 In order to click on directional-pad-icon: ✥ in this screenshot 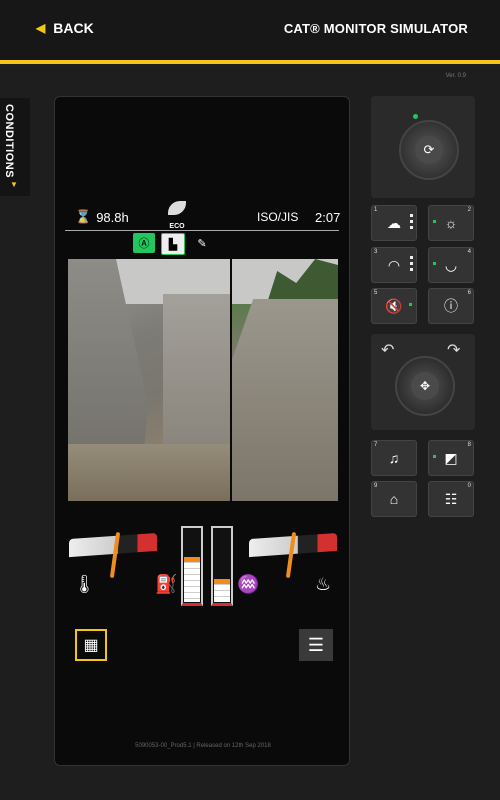, I will do `click(425, 386)`.